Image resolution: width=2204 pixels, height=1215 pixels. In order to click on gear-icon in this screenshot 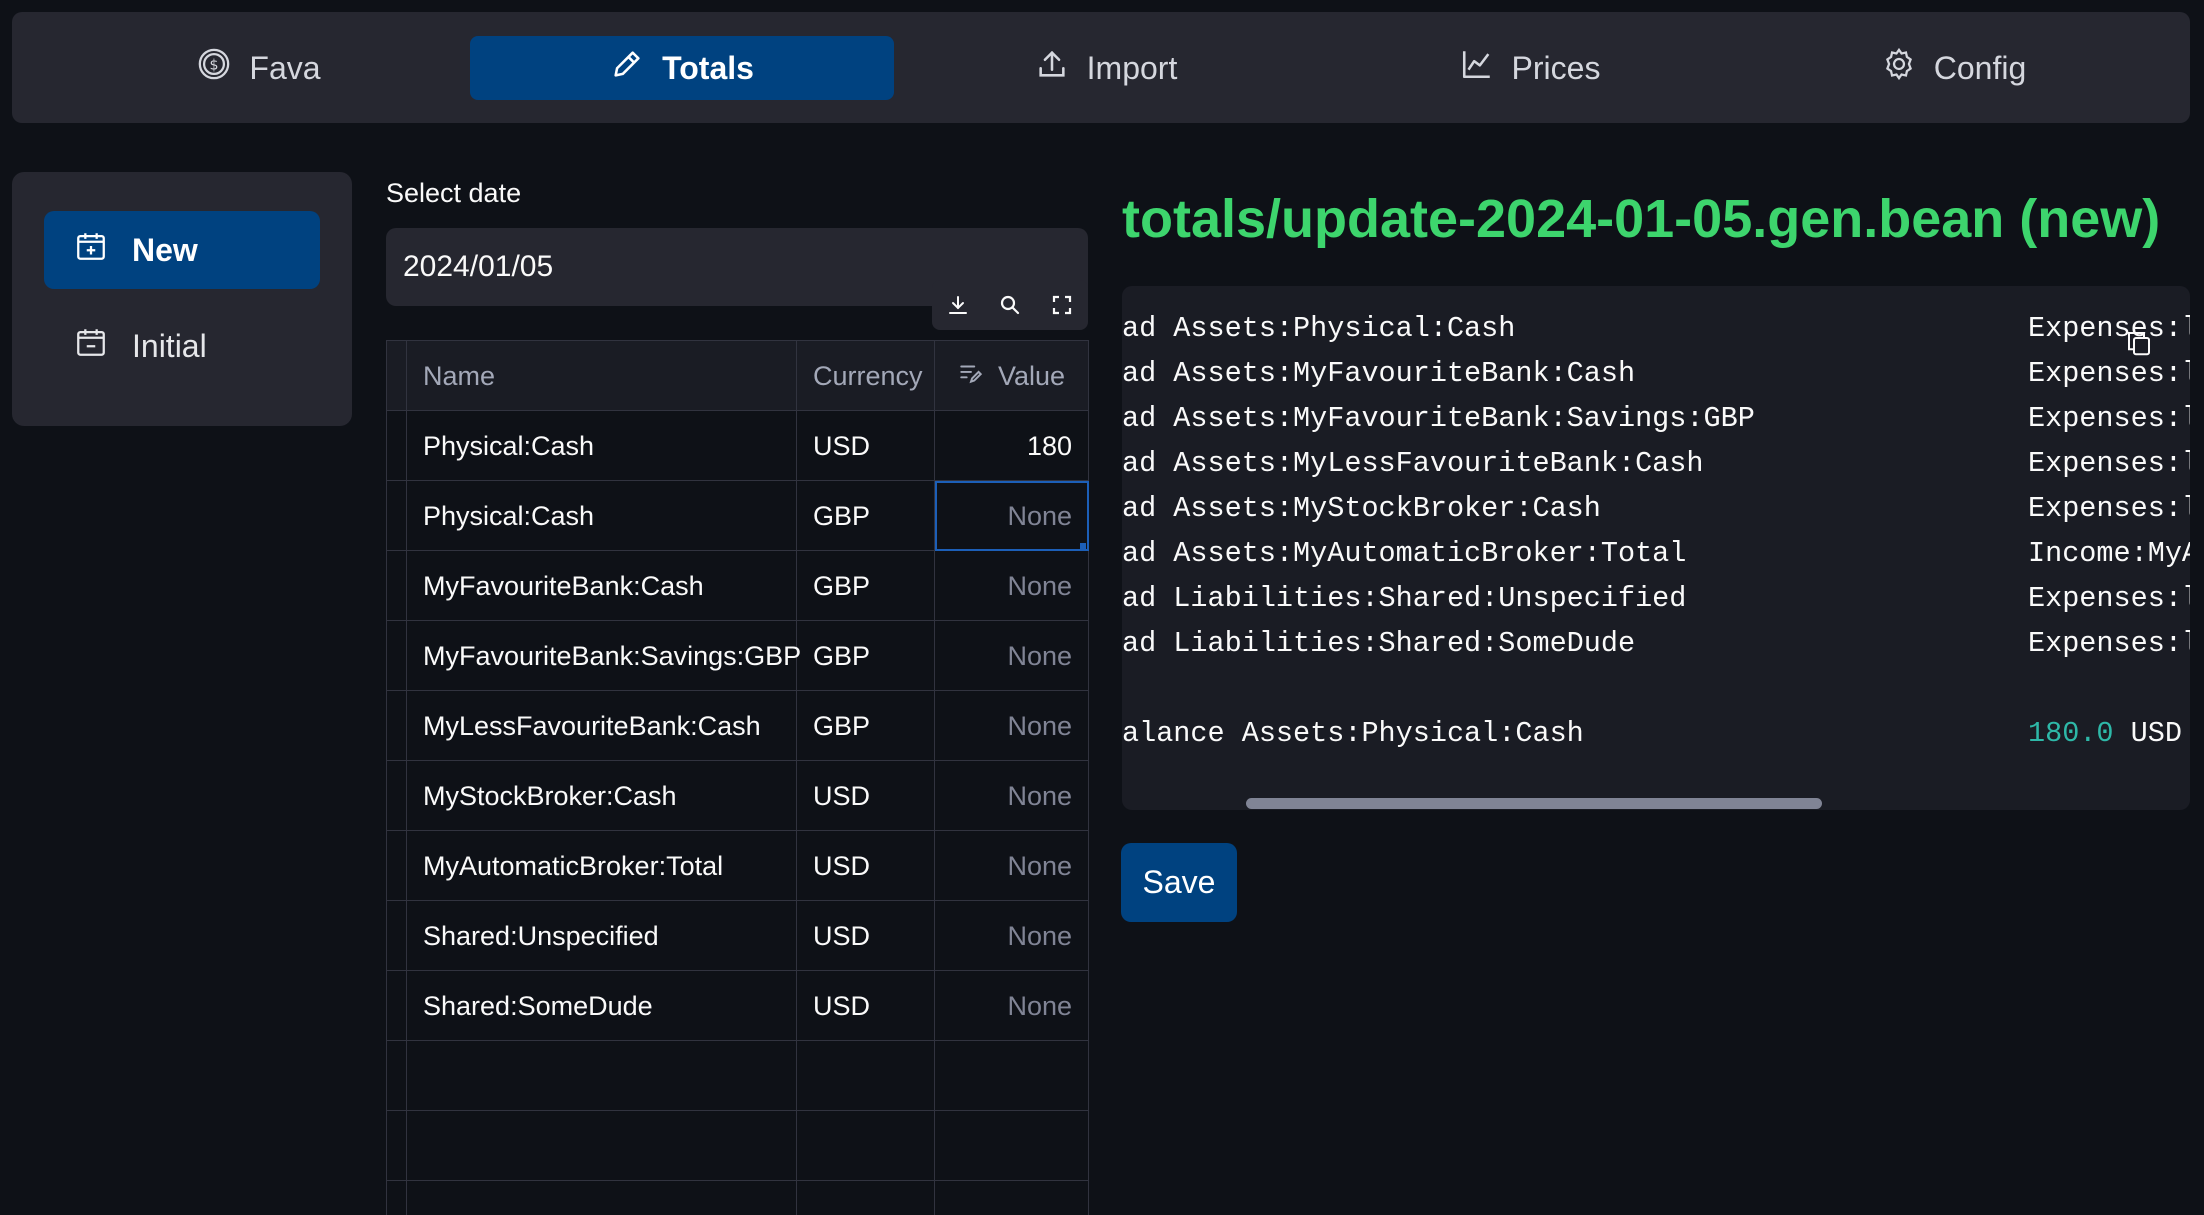, I will do `click(1899, 68)`.